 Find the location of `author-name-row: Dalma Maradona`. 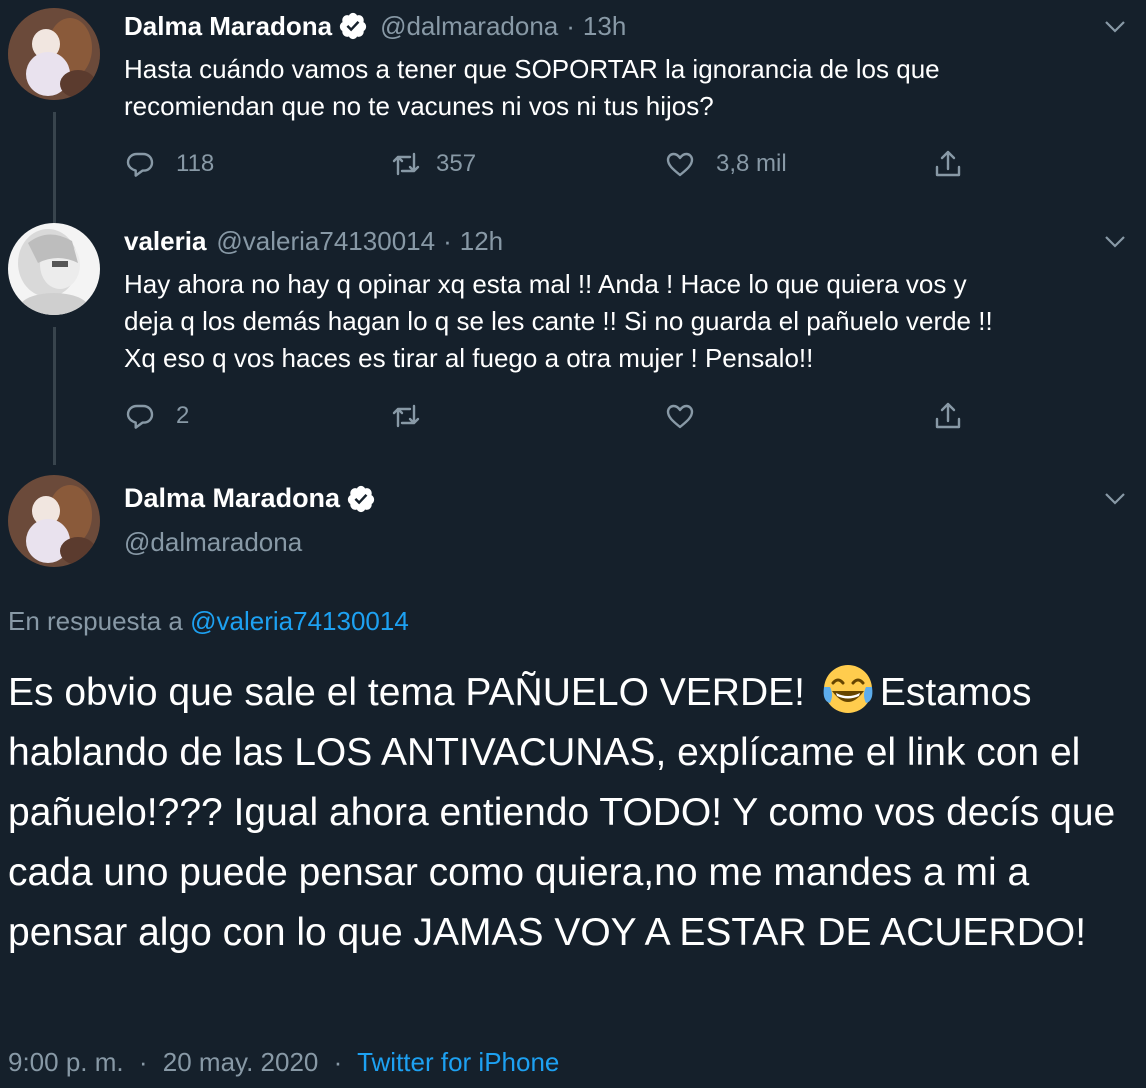

author-name-row: Dalma Maradona is located at coordinates (256, 498).